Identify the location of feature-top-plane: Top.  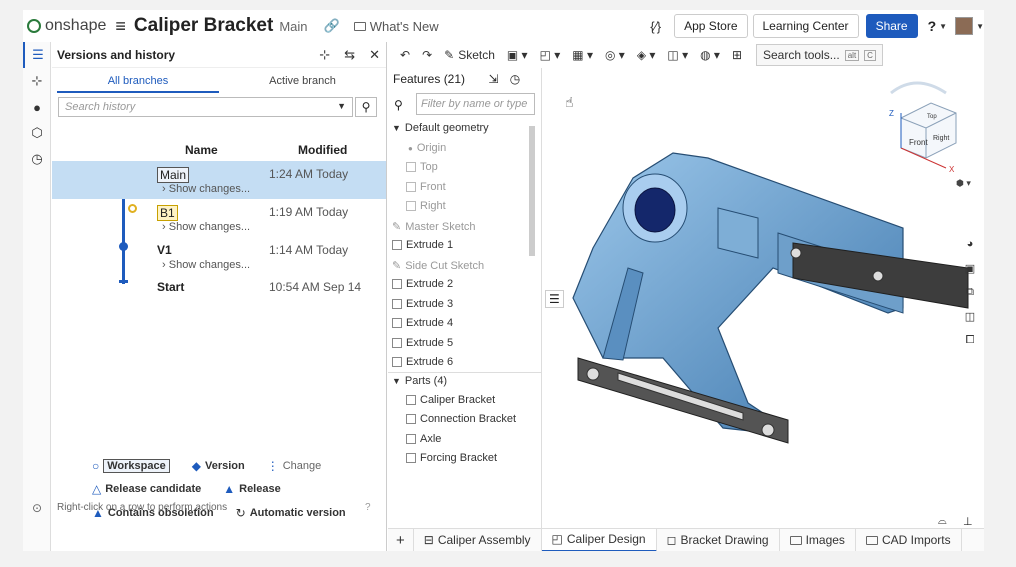
(422, 167).